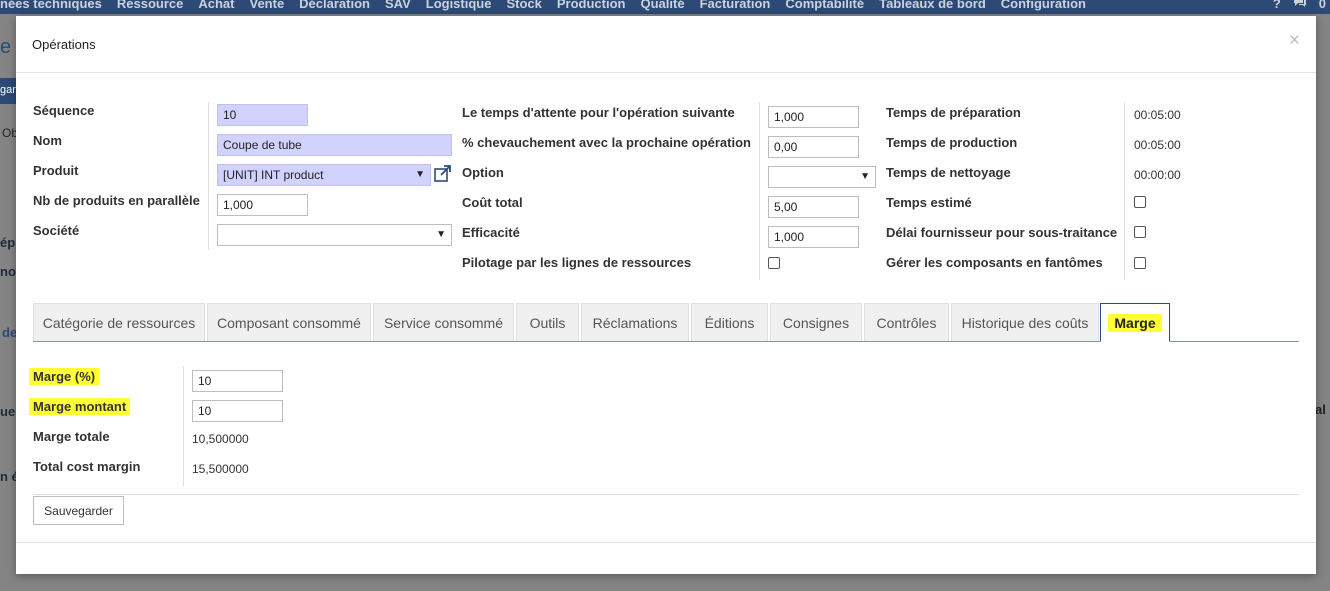 The width and height of the screenshot is (1330, 591). I want to click on gerer-composants-checkbox, so click(1140, 263).